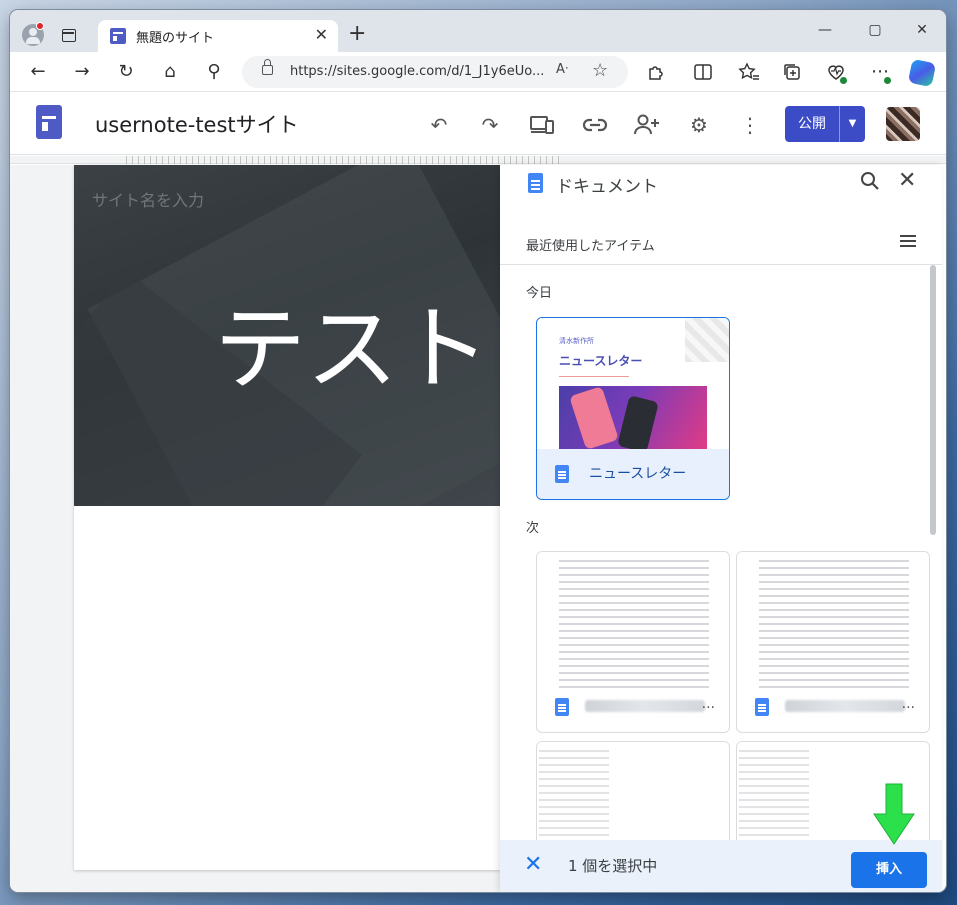  What do you see at coordinates (352, 341) in the screenshot?
I see `page-title: テスト` at bounding box center [352, 341].